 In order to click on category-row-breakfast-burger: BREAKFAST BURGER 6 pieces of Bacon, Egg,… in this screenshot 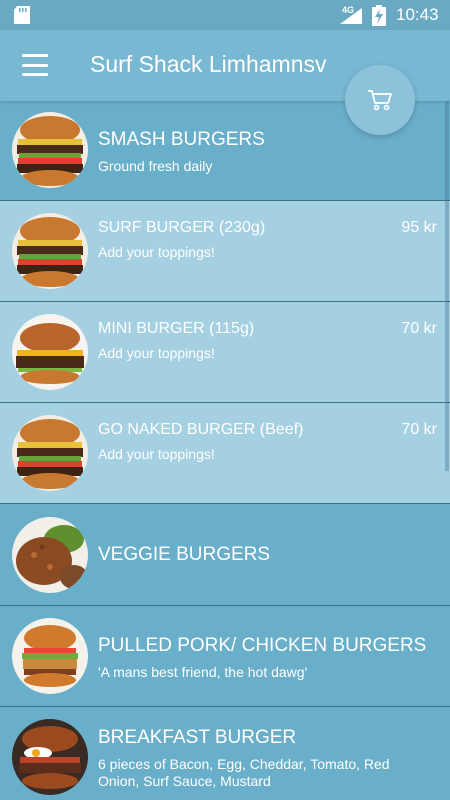, I will do `click(225, 753)`.